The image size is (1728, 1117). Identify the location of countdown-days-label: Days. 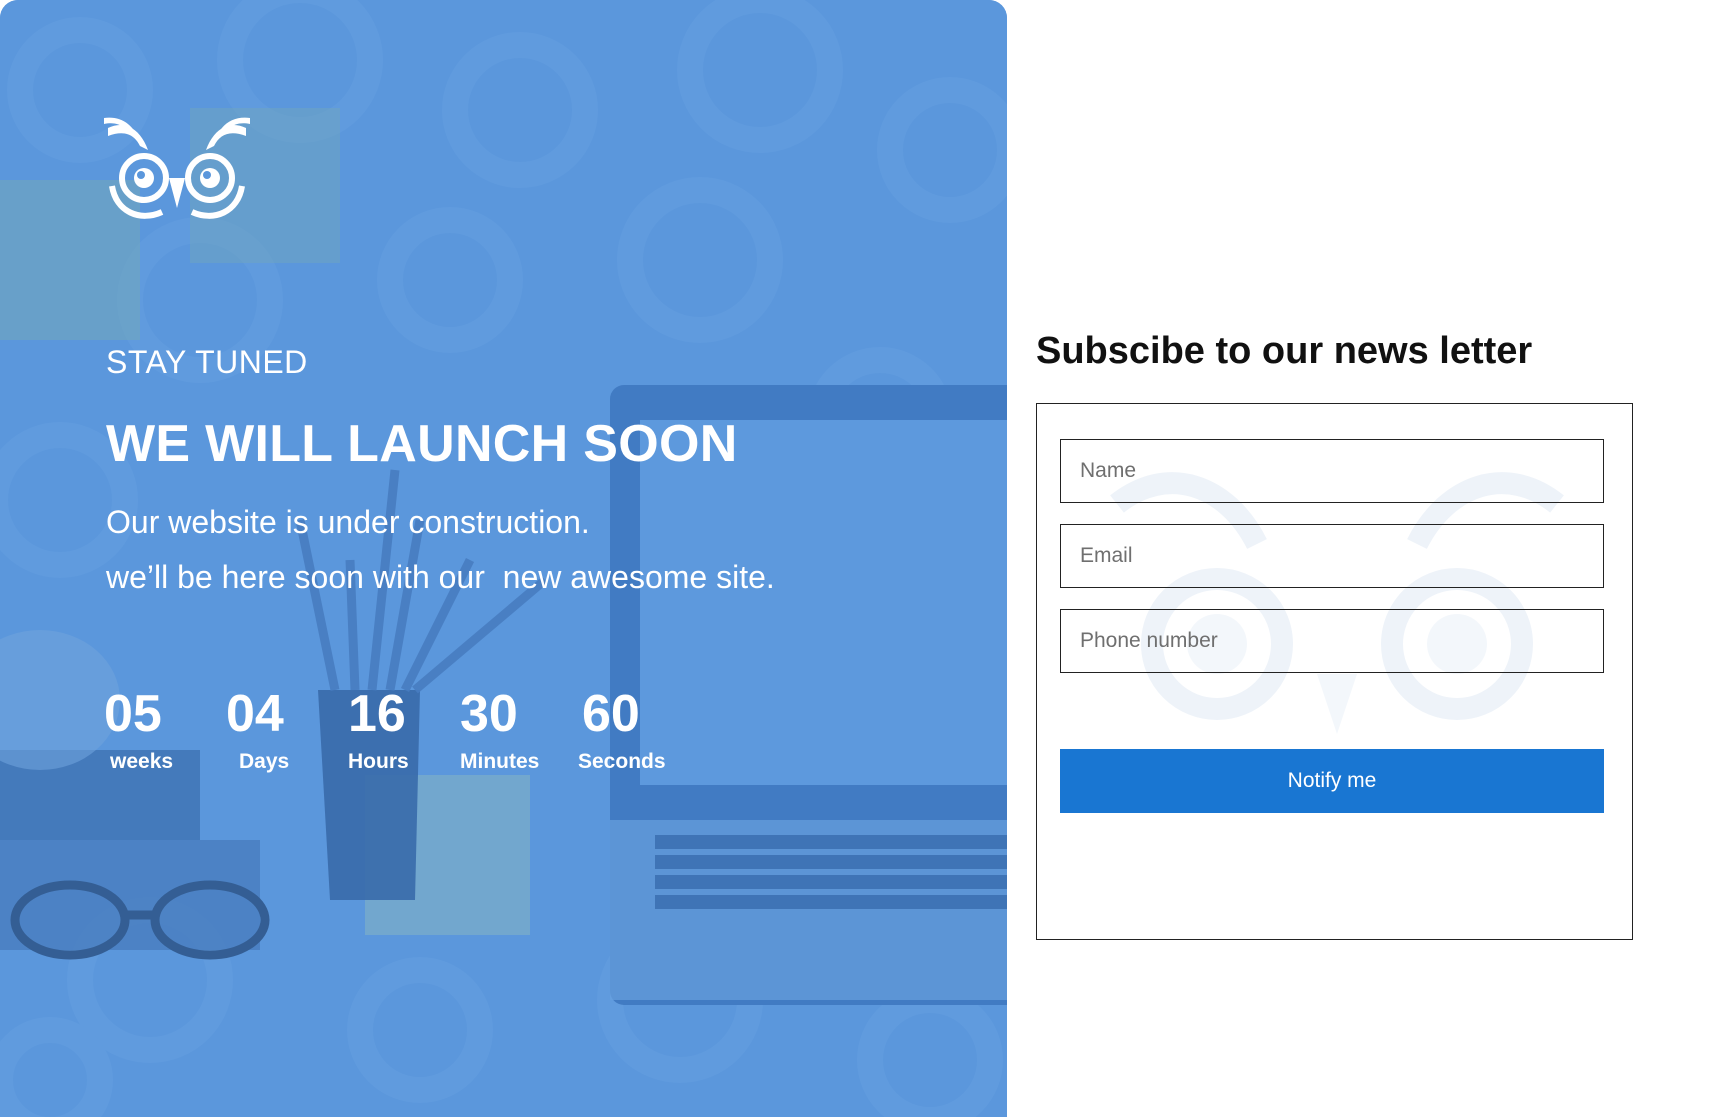
(264, 761).